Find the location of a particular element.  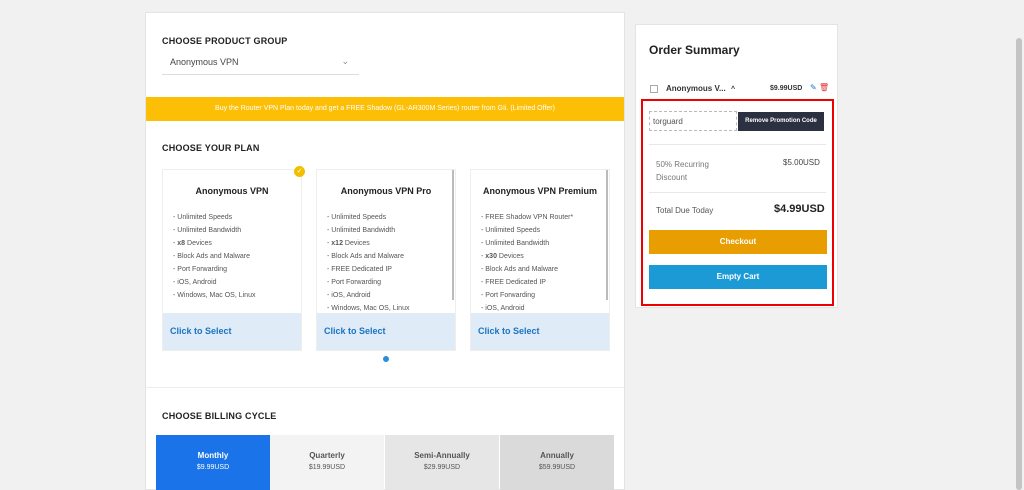

page-scrollbar is located at coordinates (1019, 245).